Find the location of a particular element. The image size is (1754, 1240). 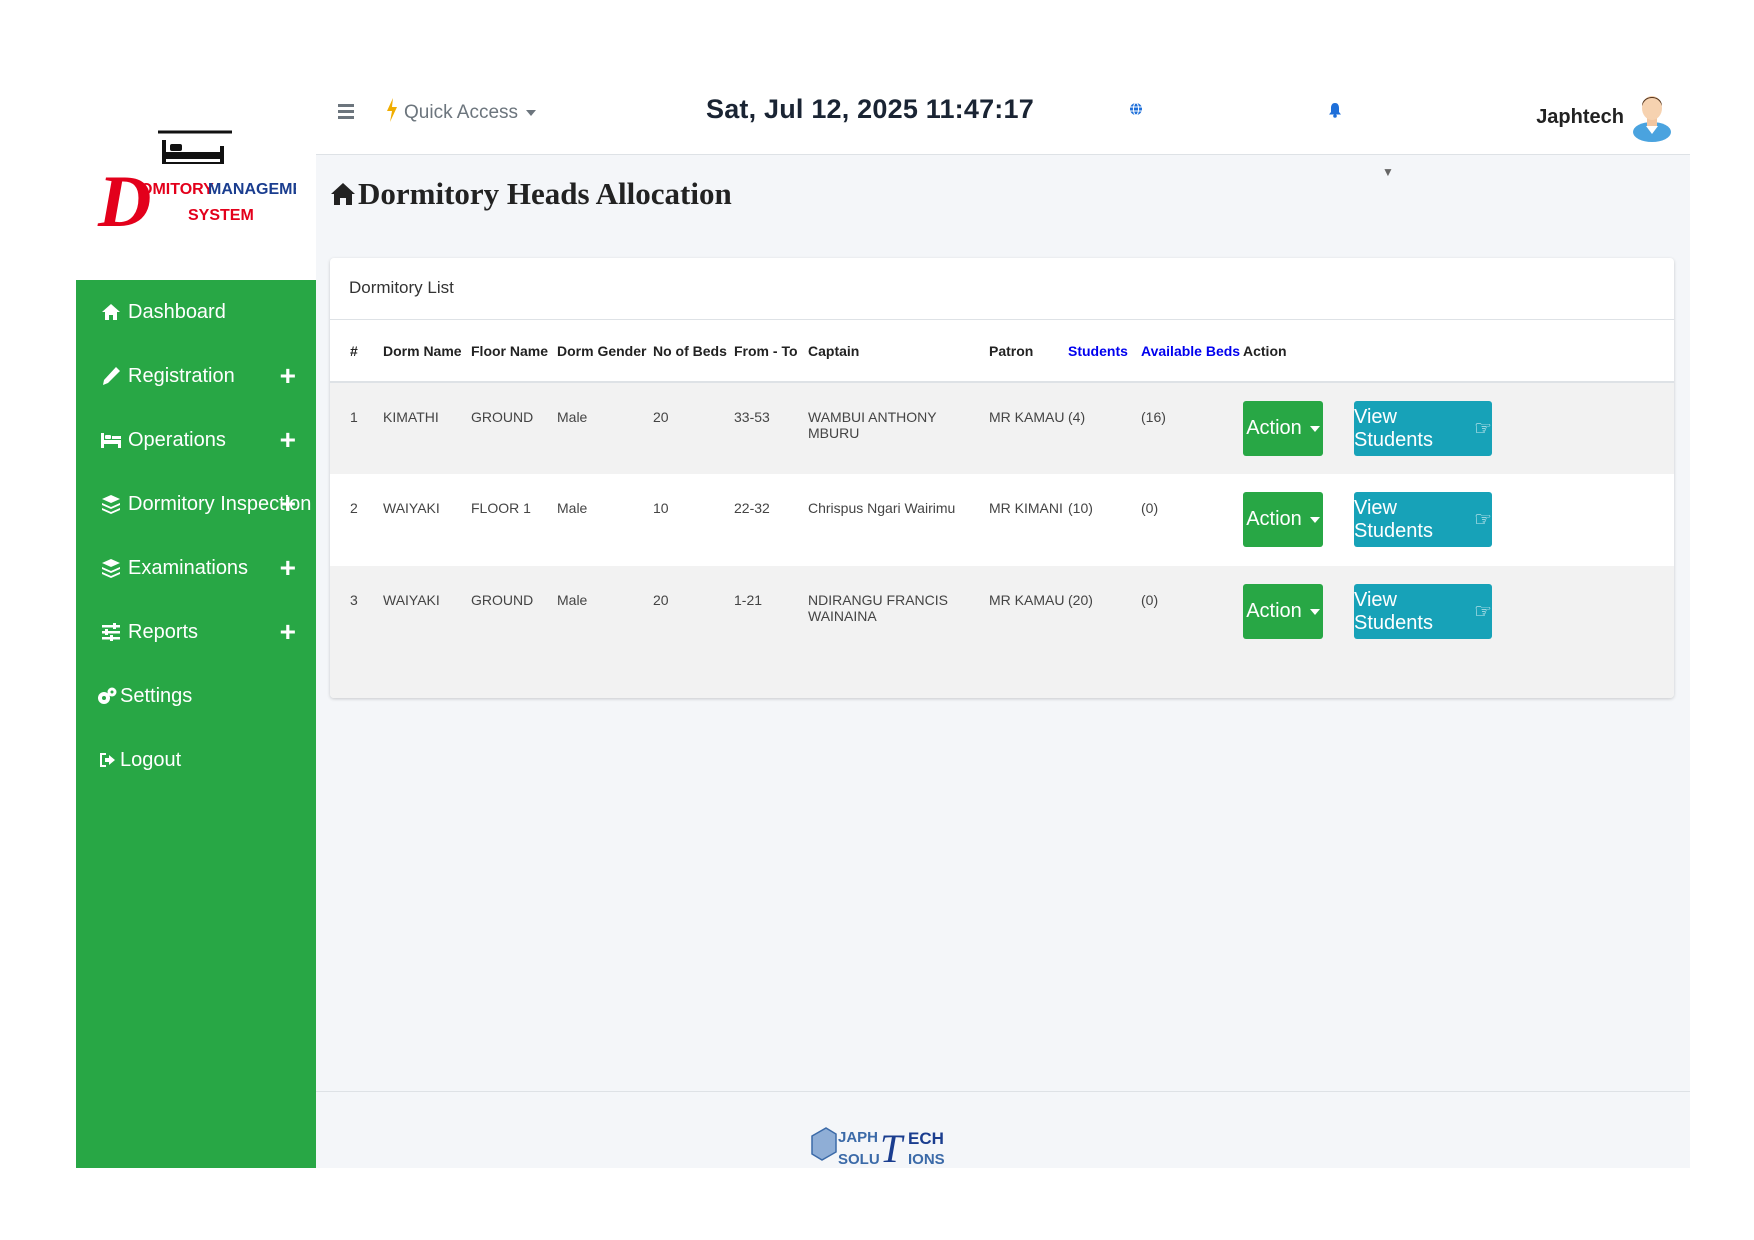

cell-number: 2 is located at coordinates (356, 520).